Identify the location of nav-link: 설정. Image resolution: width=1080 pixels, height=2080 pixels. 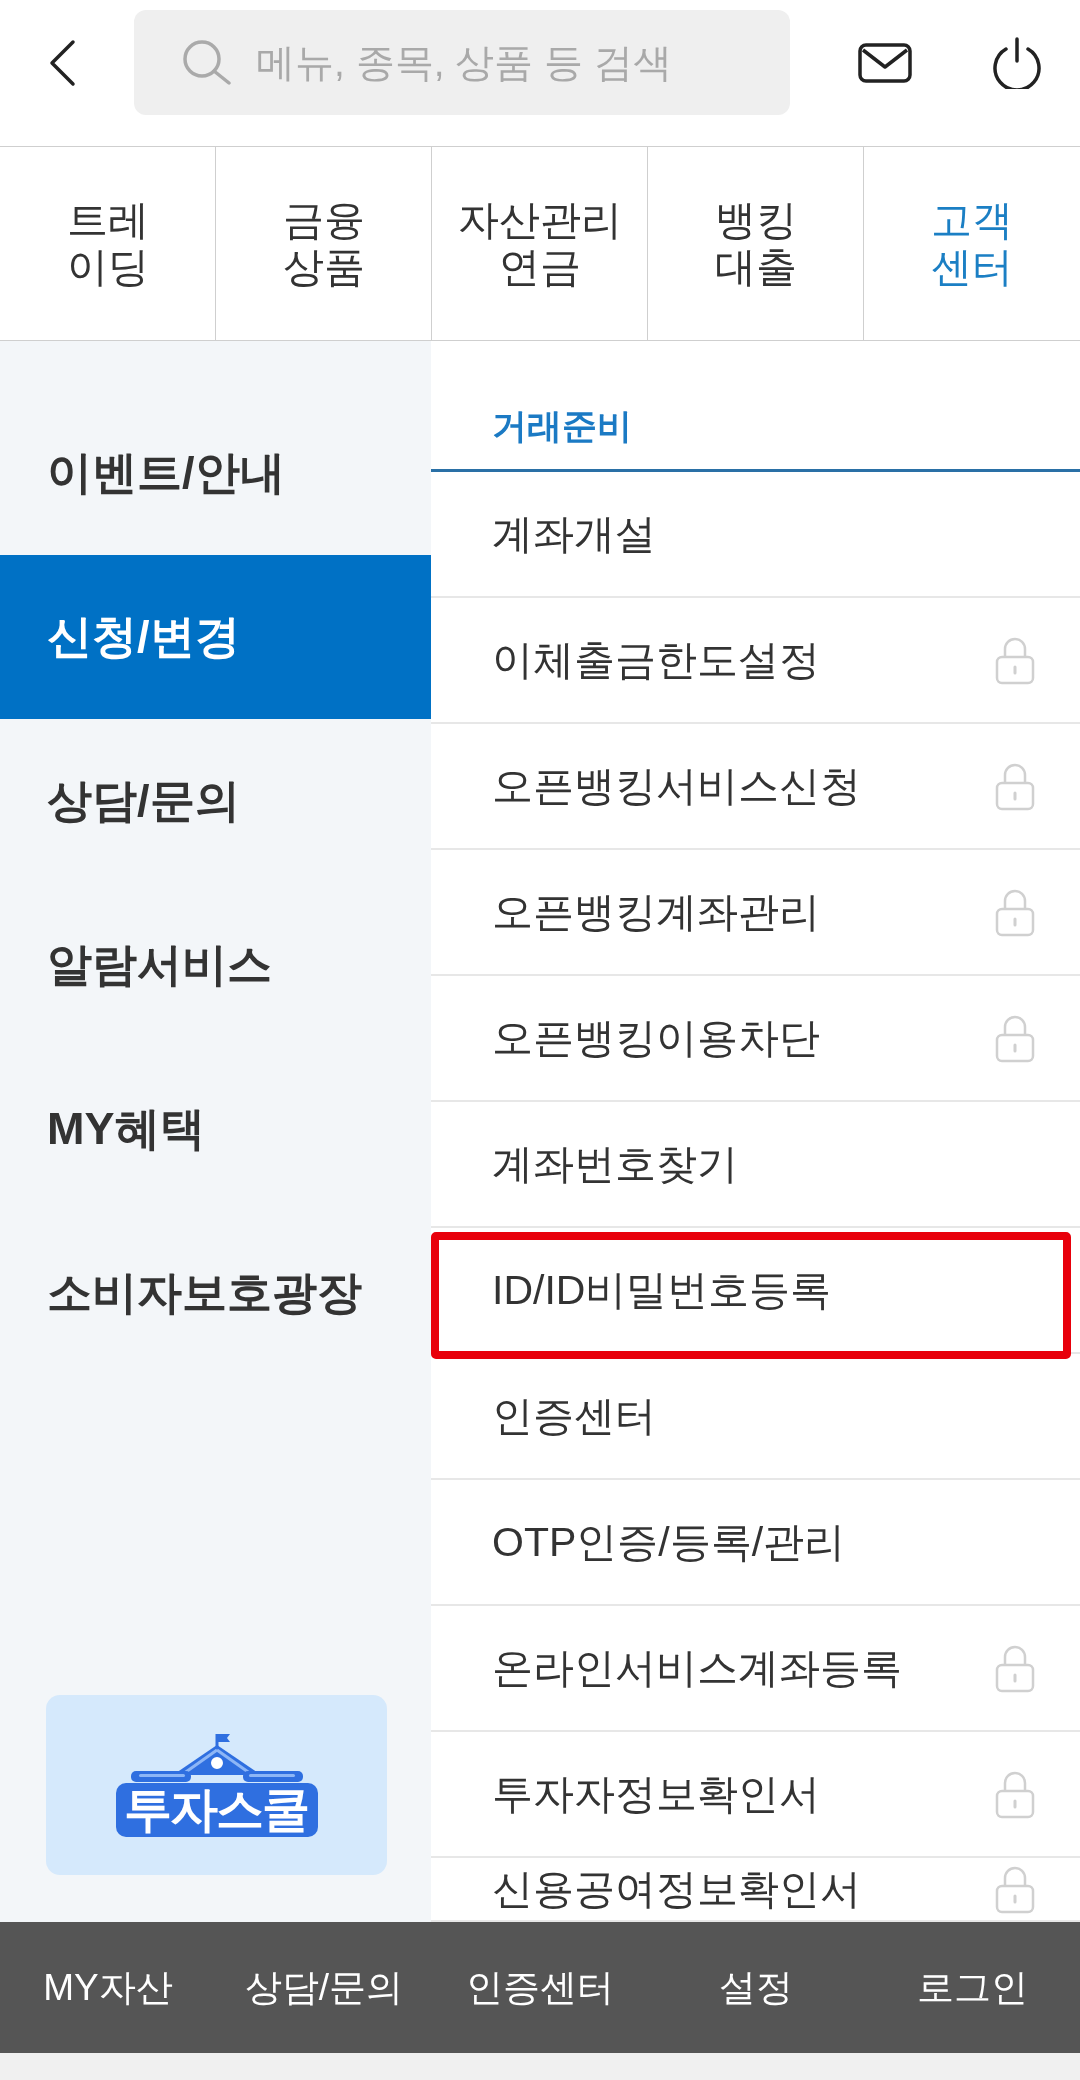
(756, 1987).